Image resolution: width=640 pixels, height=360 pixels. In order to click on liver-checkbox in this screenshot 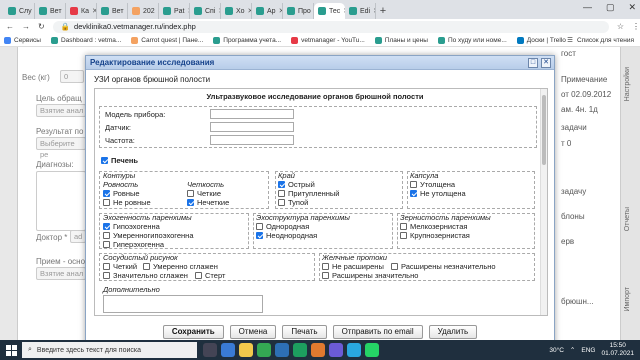, I will do `click(104, 160)`.